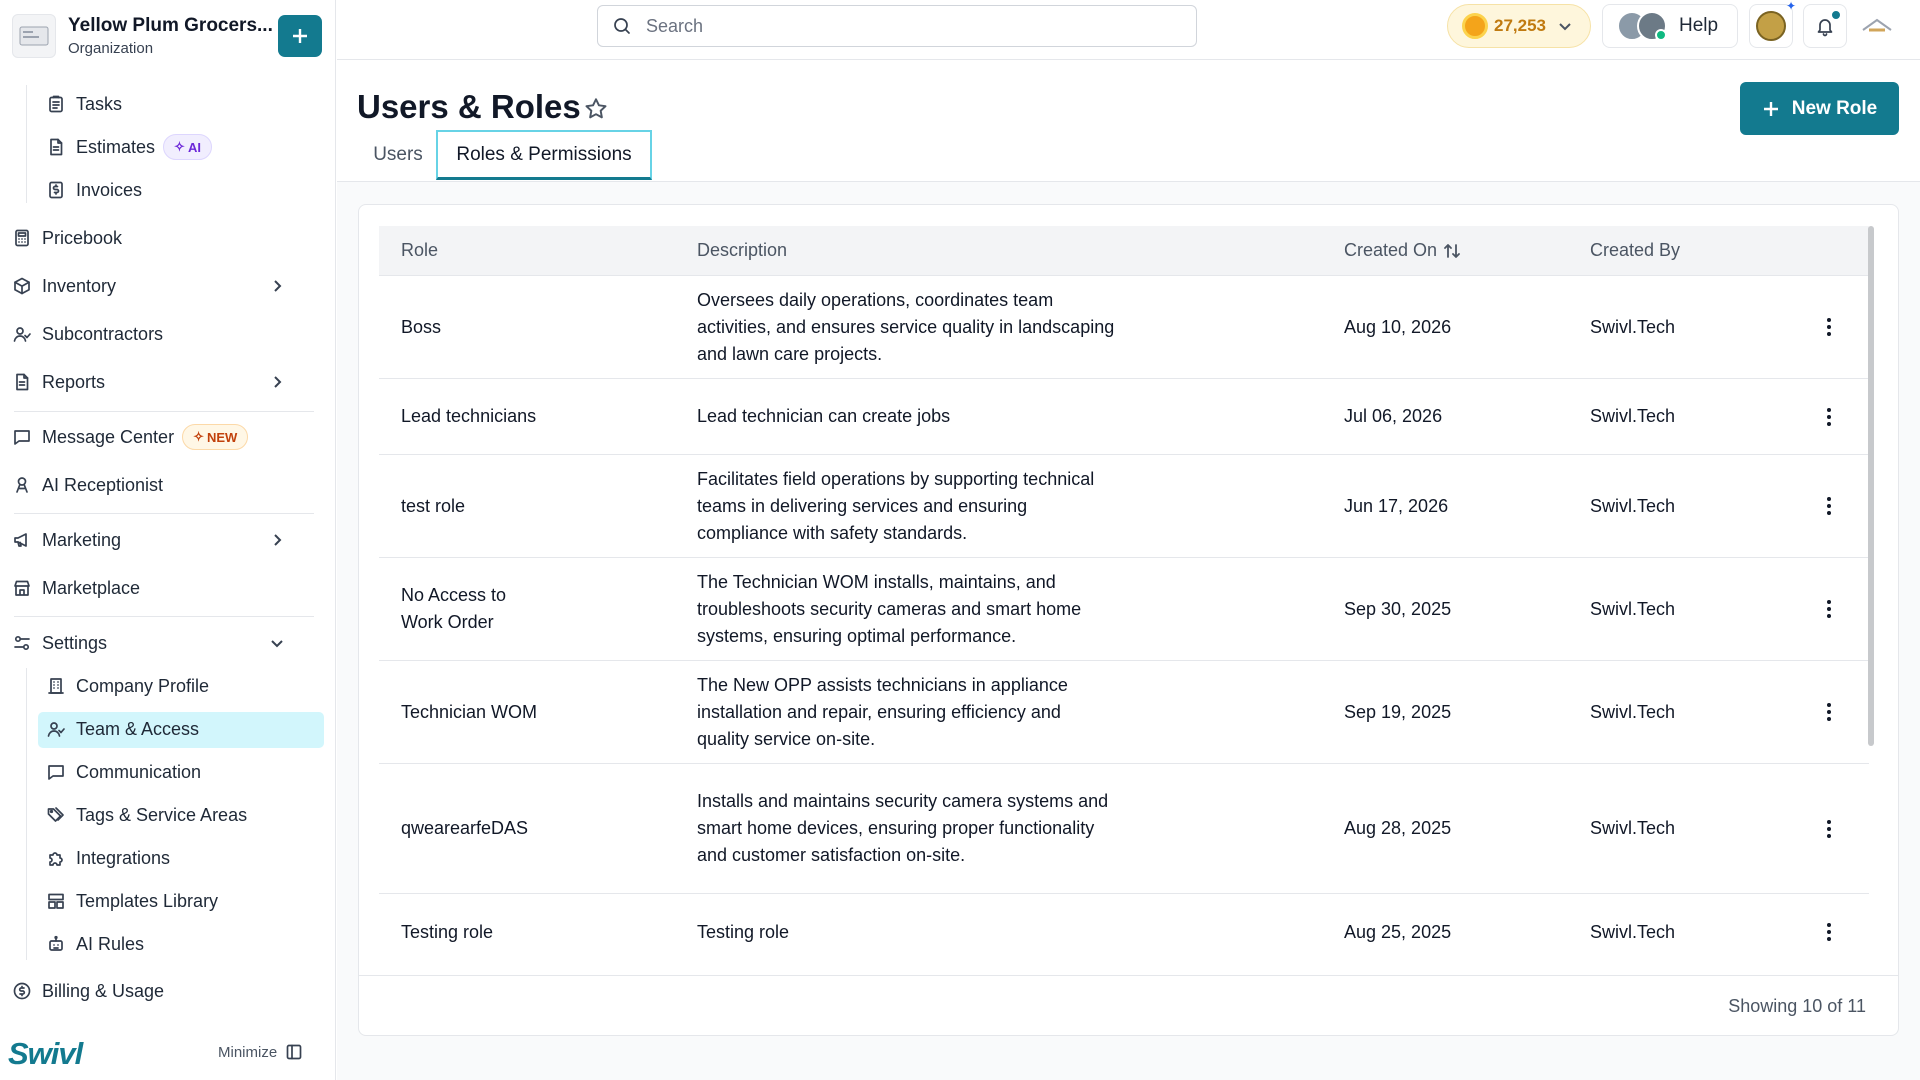 The width and height of the screenshot is (1920, 1080). Describe the element at coordinates (277, 286) in the screenshot. I see `chevron-right-icon` at that location.